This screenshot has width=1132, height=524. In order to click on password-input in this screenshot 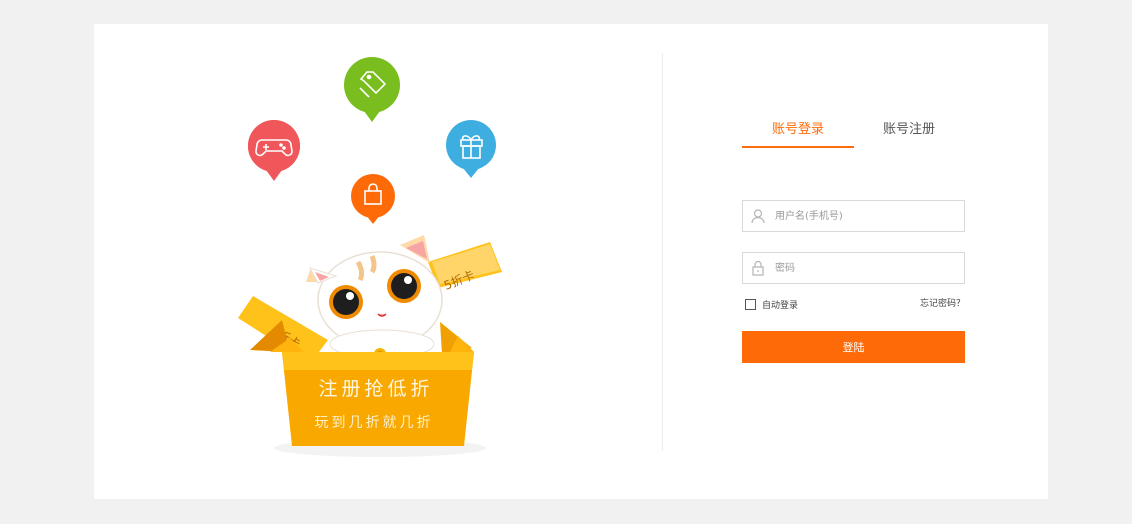, I will do `click(865, 268)`.